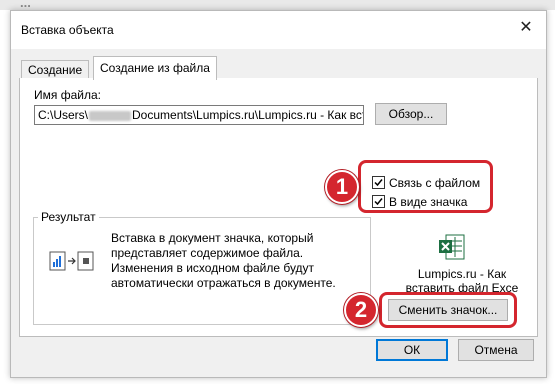  What do you see at coordinates (110, 115) in the screenshot?
I see `redacted-username` at bounding box center [110, 115].